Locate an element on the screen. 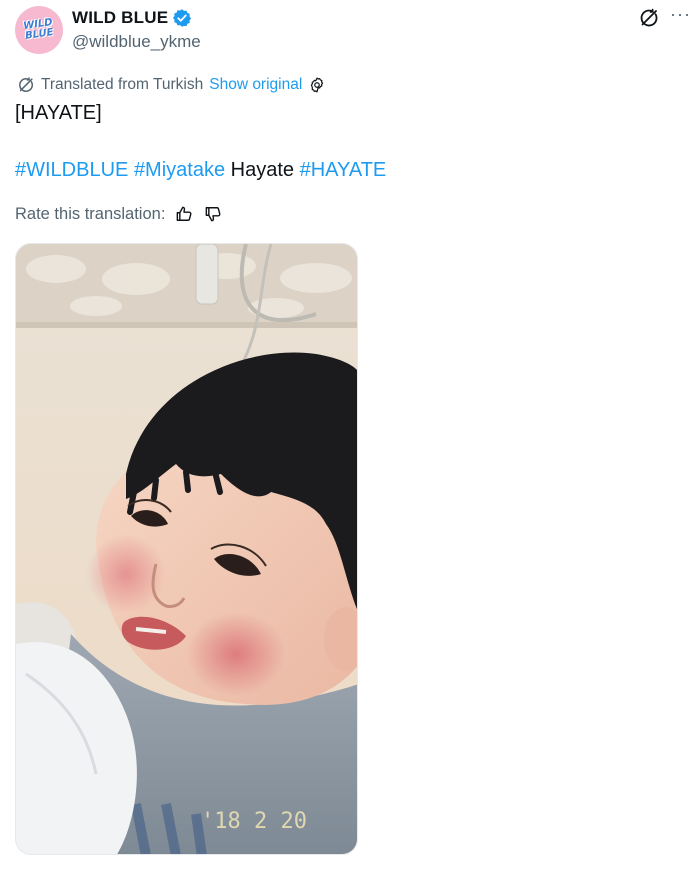 This screenshot has height=874, width=700. tweet-title: [HAYATE] is located at coordinates (58, 113).